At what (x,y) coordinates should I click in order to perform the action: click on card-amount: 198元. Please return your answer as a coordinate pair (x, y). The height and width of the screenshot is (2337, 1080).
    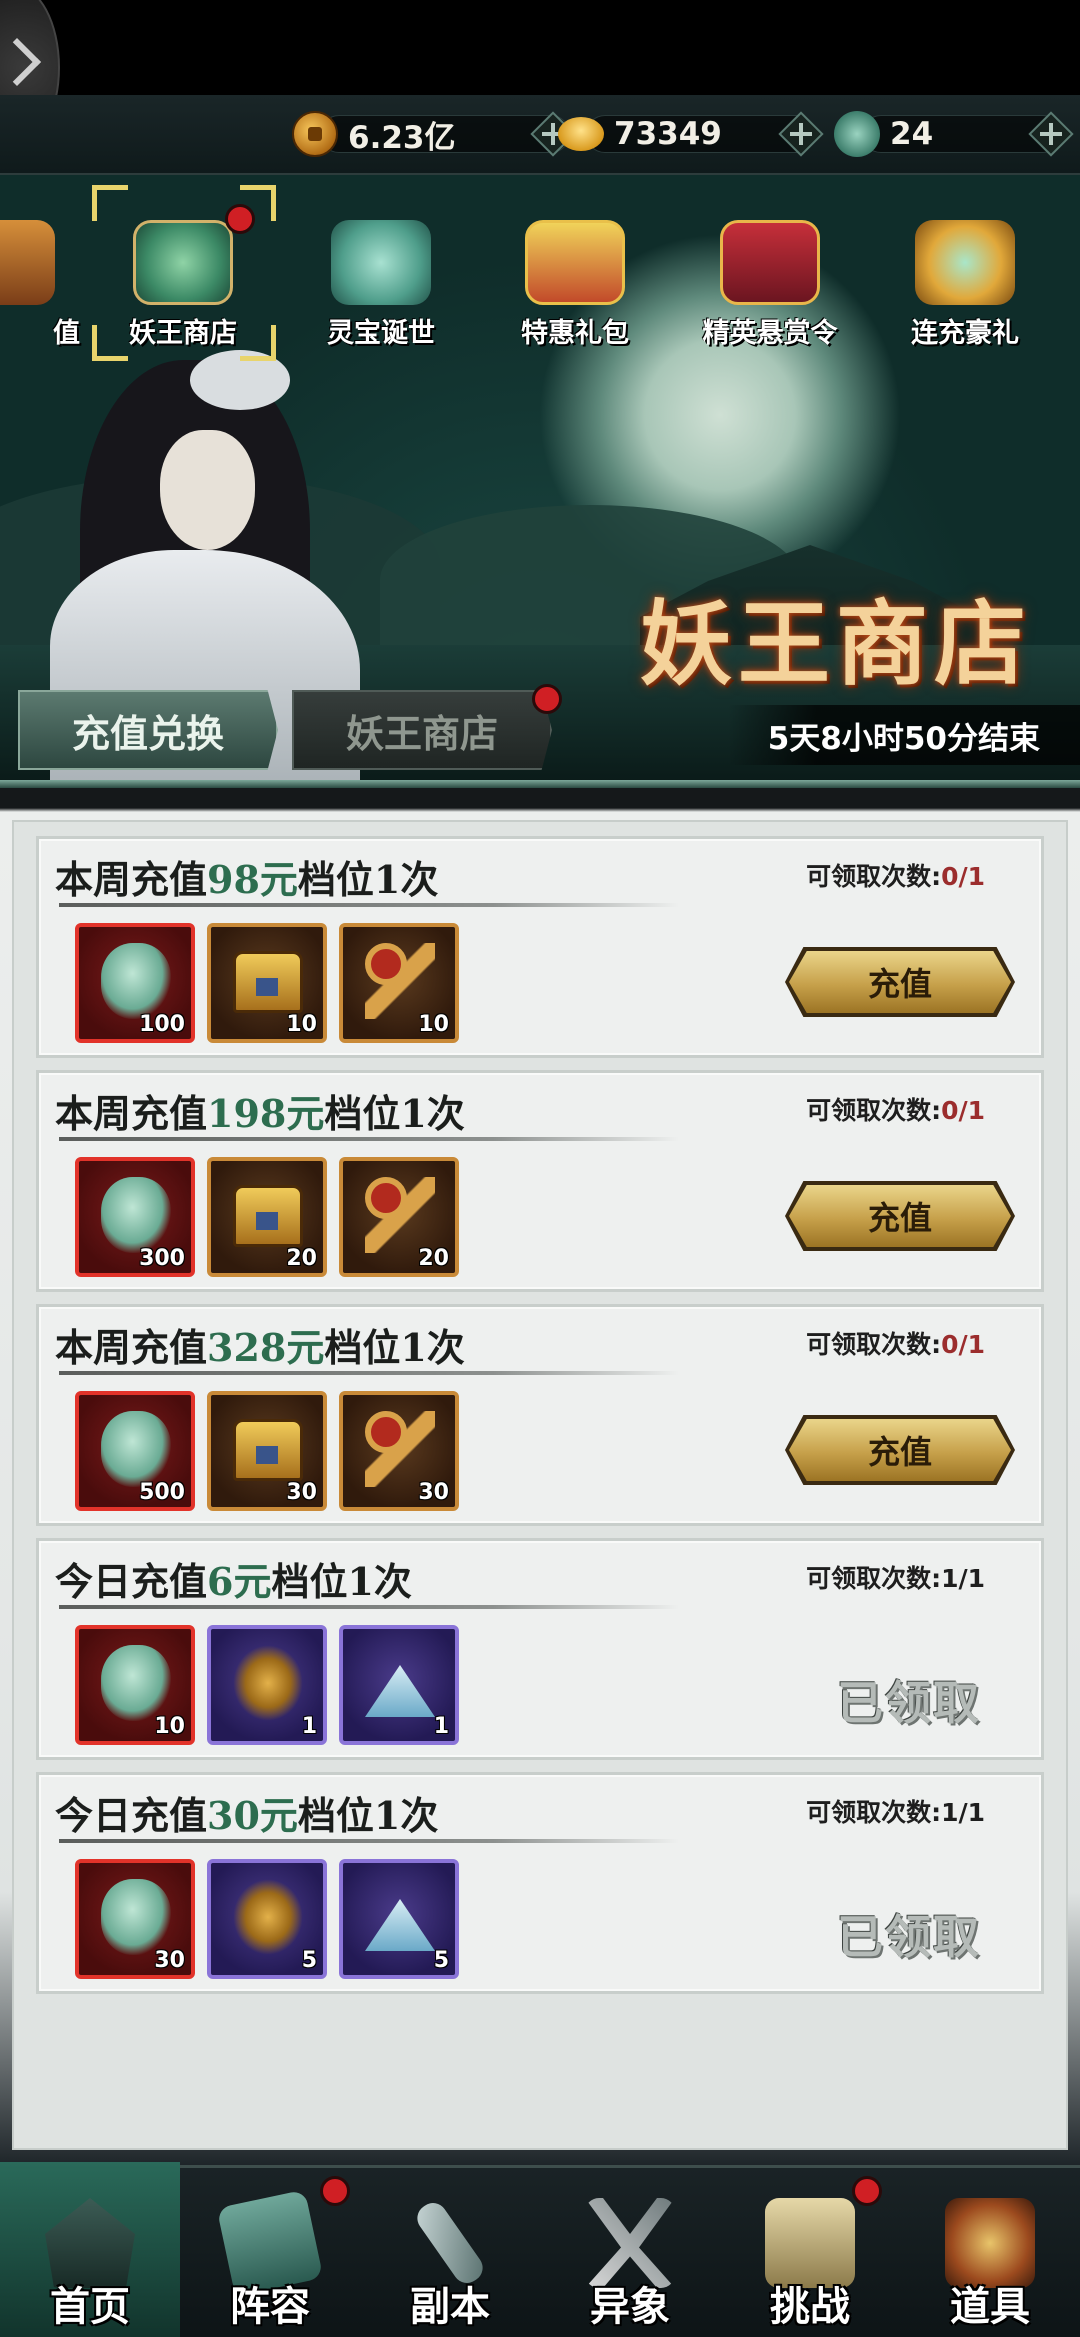
    Looking at the image, I should click on (266, 1113).